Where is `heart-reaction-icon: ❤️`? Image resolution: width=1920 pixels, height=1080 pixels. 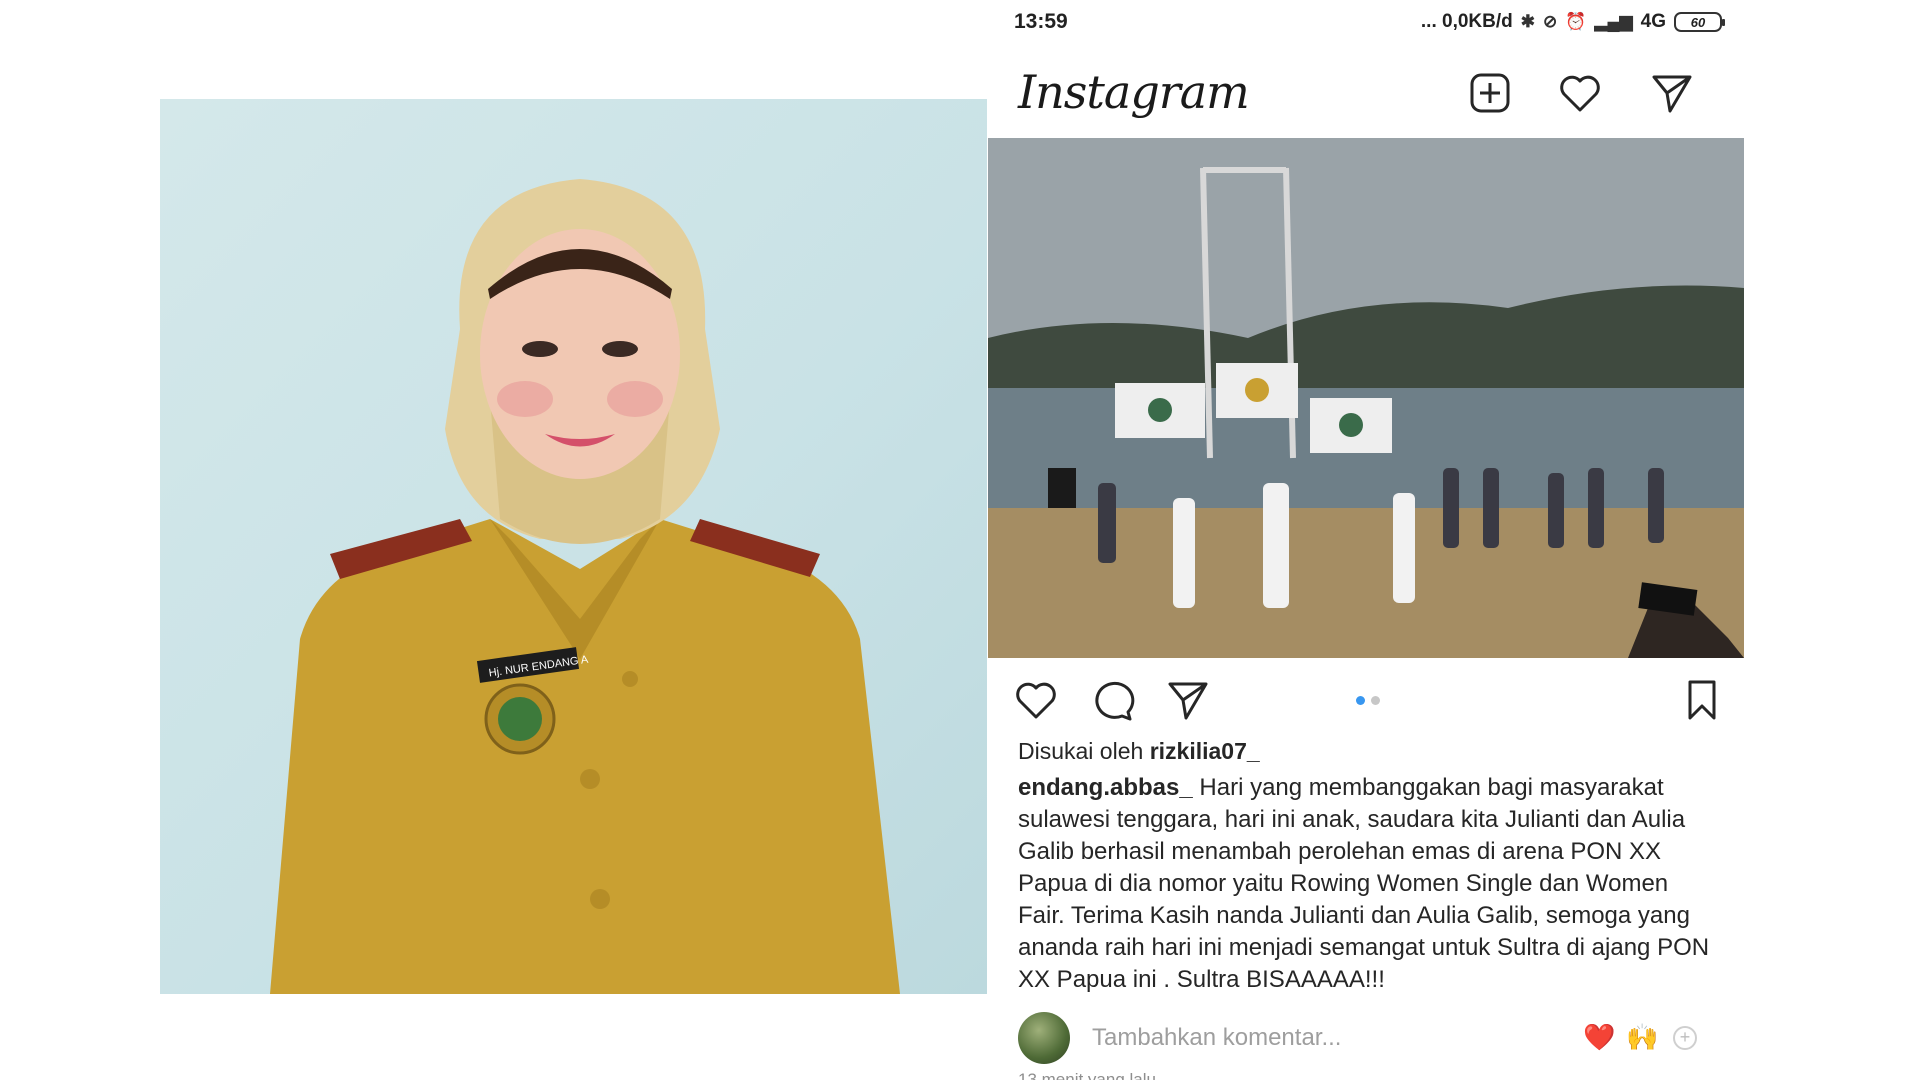
heart-reaction-icon: ❤️ is located at coordinates (1599, 1037).